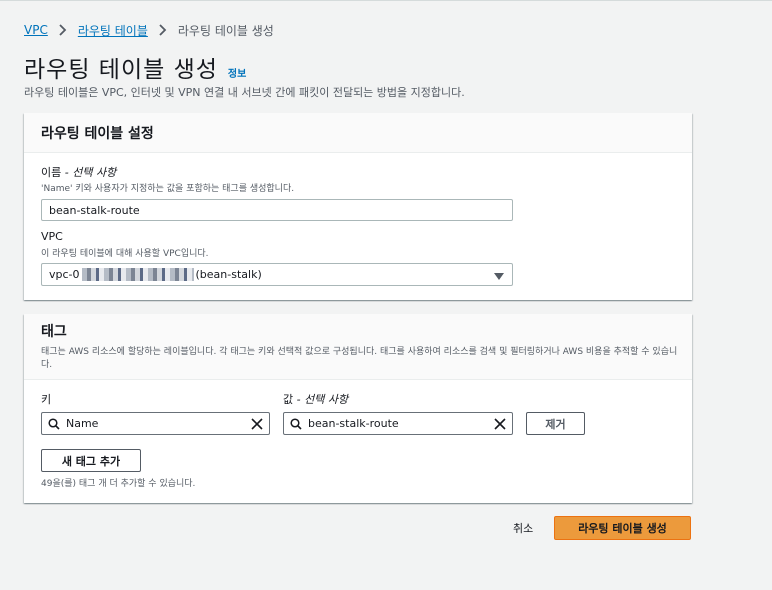 Image resolution: width=772 pixels, height=590 pixels. I want to click on remove-tag-button: 제거, so click(555, 423).